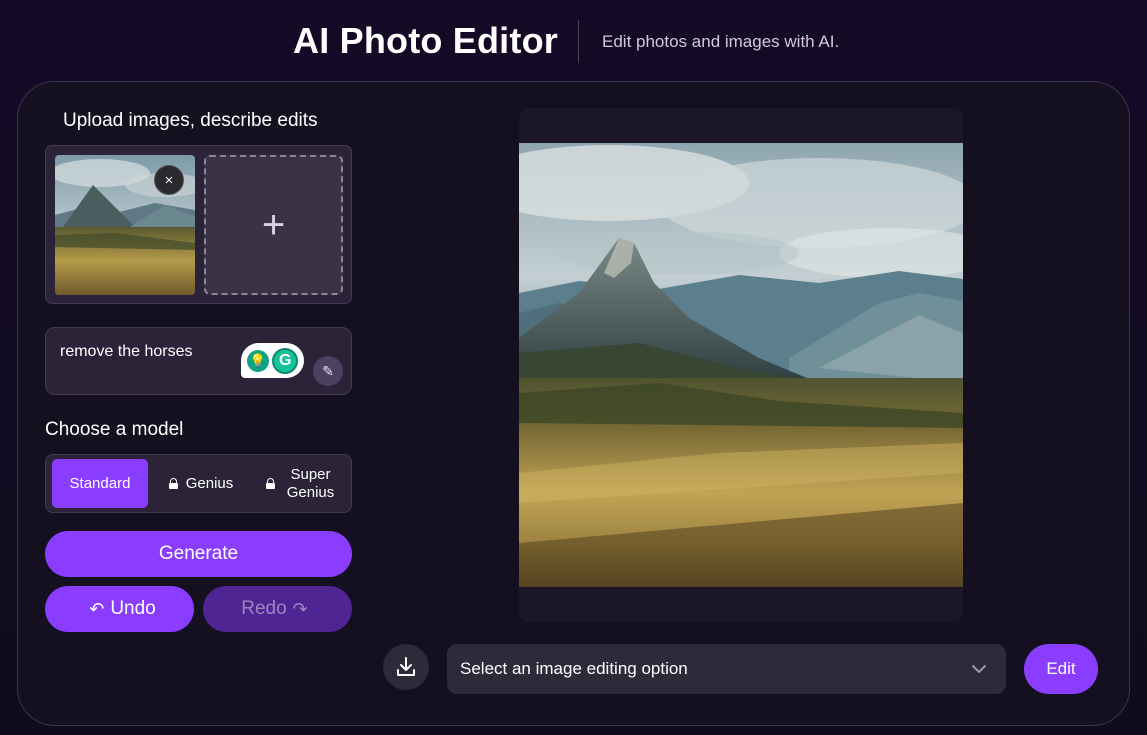 The height and width of the screenshot is (735, 1147). Describe the element at coordinates (133, 608) in the screenshot. I see `undo-label: Undo` at that location.